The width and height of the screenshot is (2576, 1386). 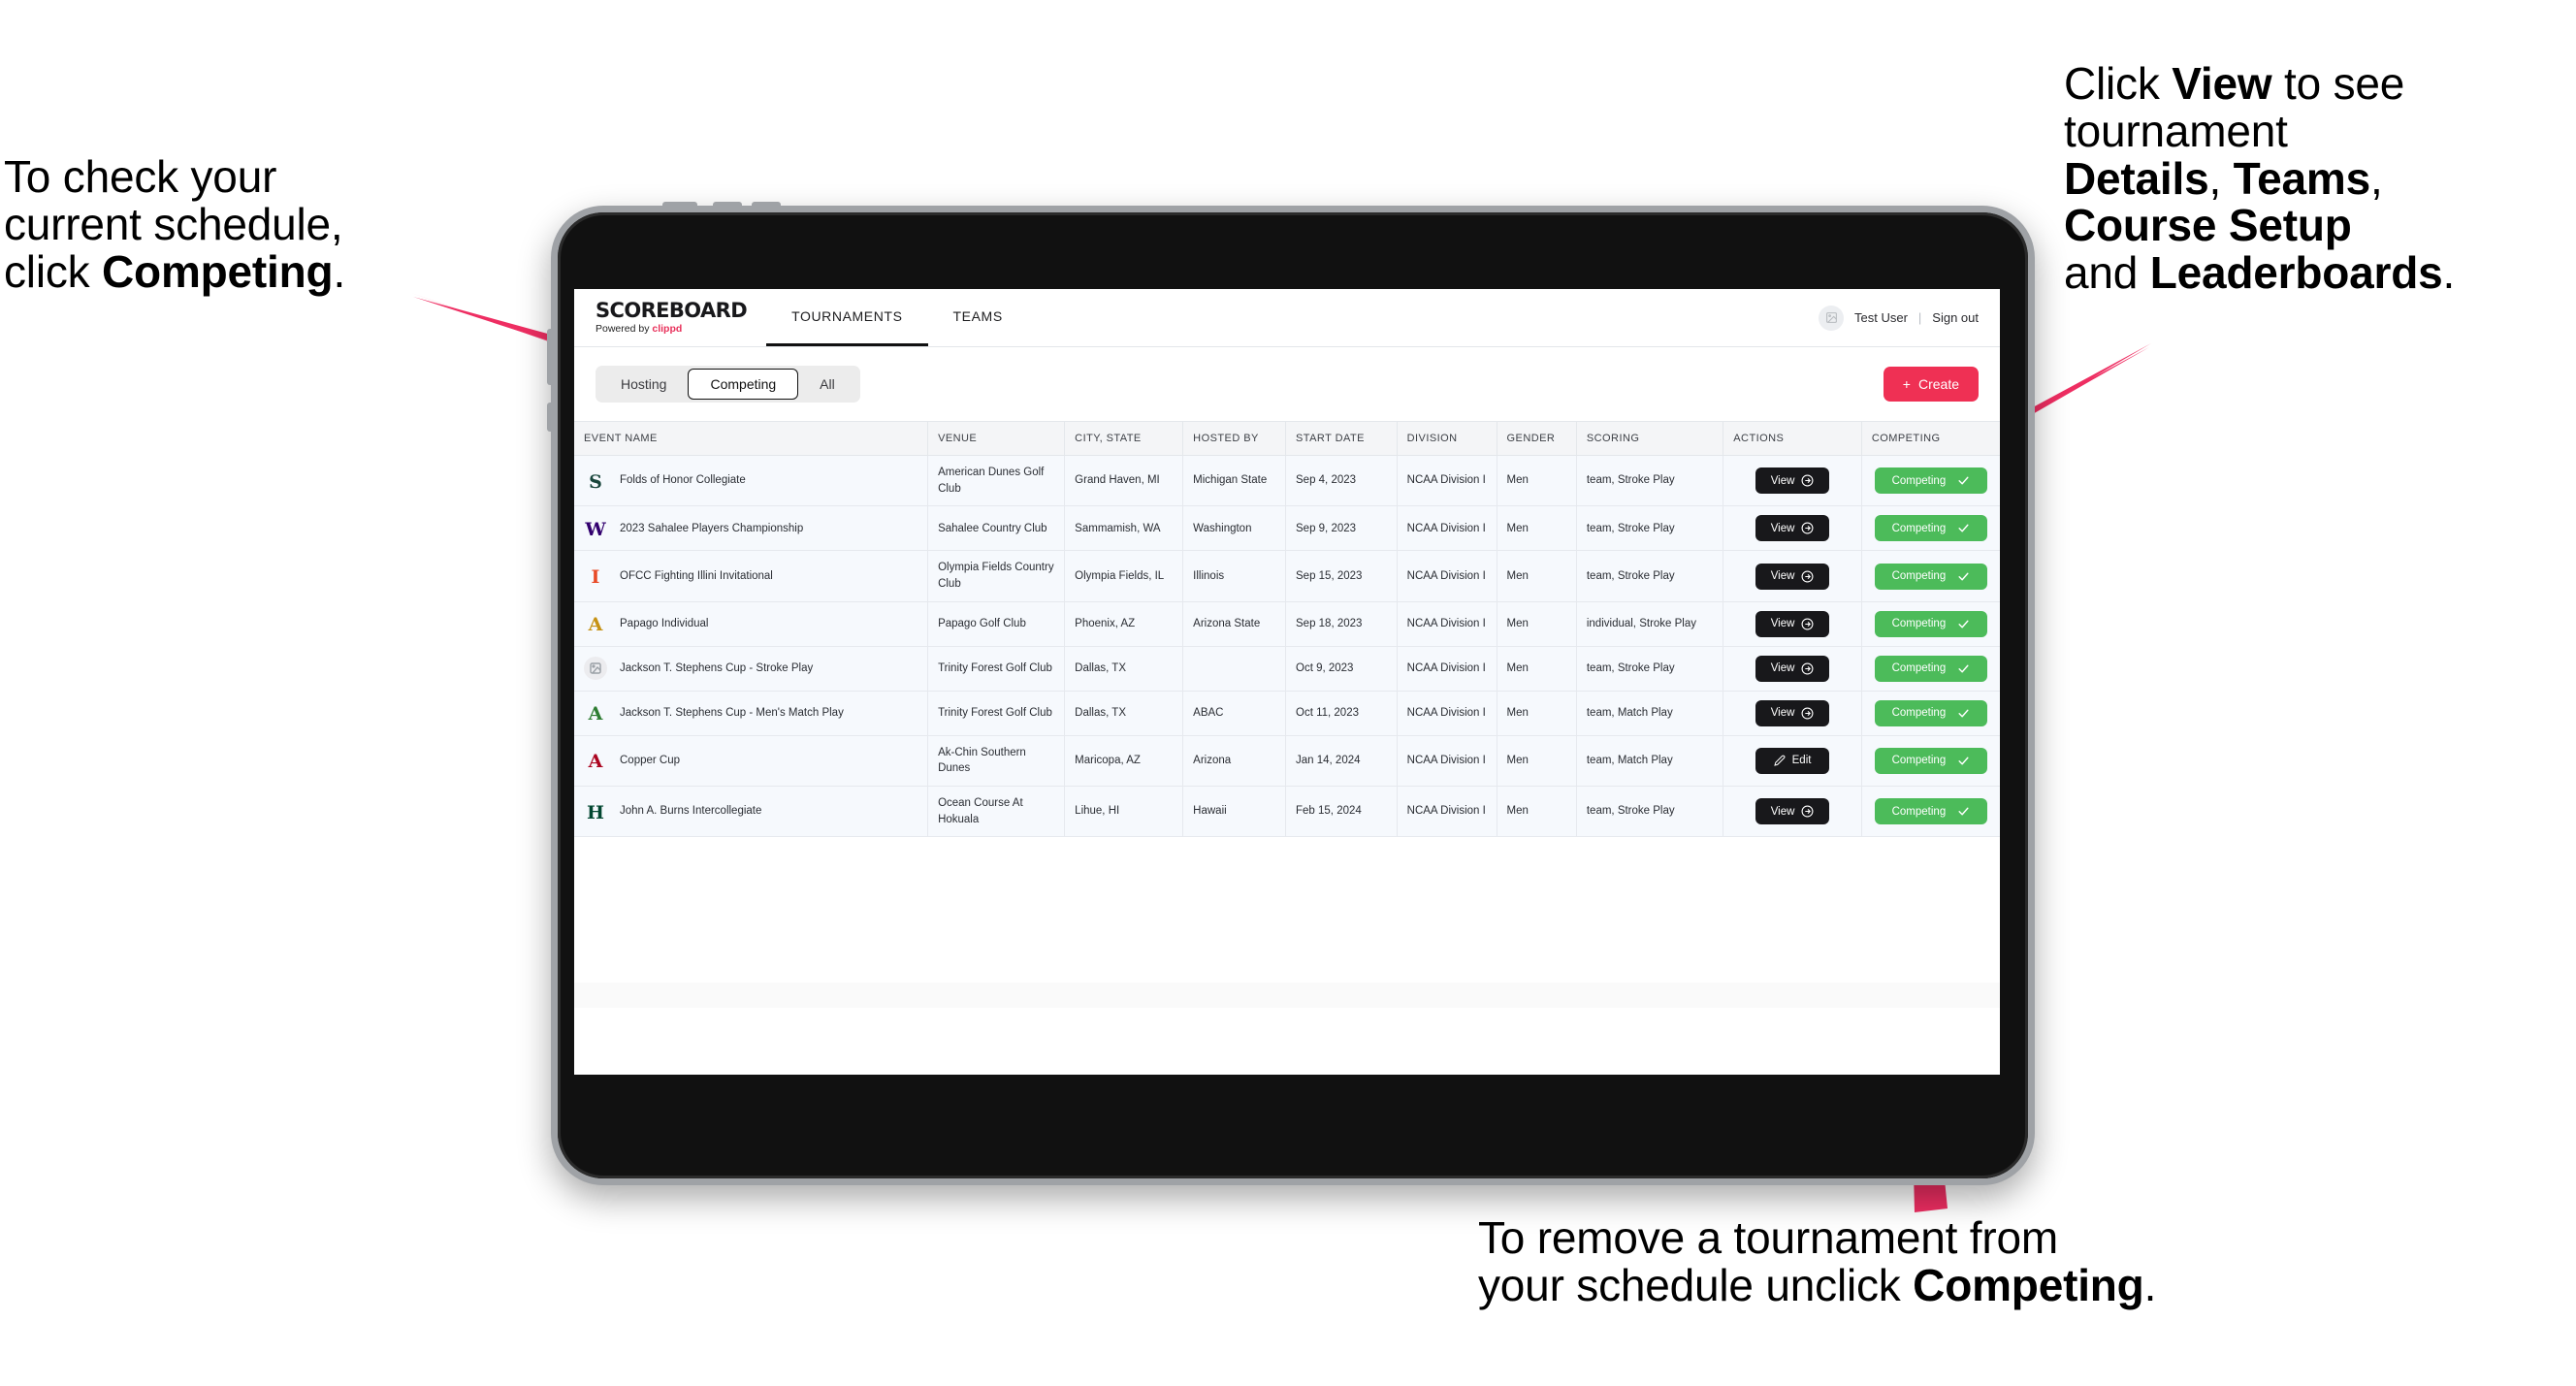 I want to click on nav-tab-teams: TEAMS, so click(x=978, y=317).